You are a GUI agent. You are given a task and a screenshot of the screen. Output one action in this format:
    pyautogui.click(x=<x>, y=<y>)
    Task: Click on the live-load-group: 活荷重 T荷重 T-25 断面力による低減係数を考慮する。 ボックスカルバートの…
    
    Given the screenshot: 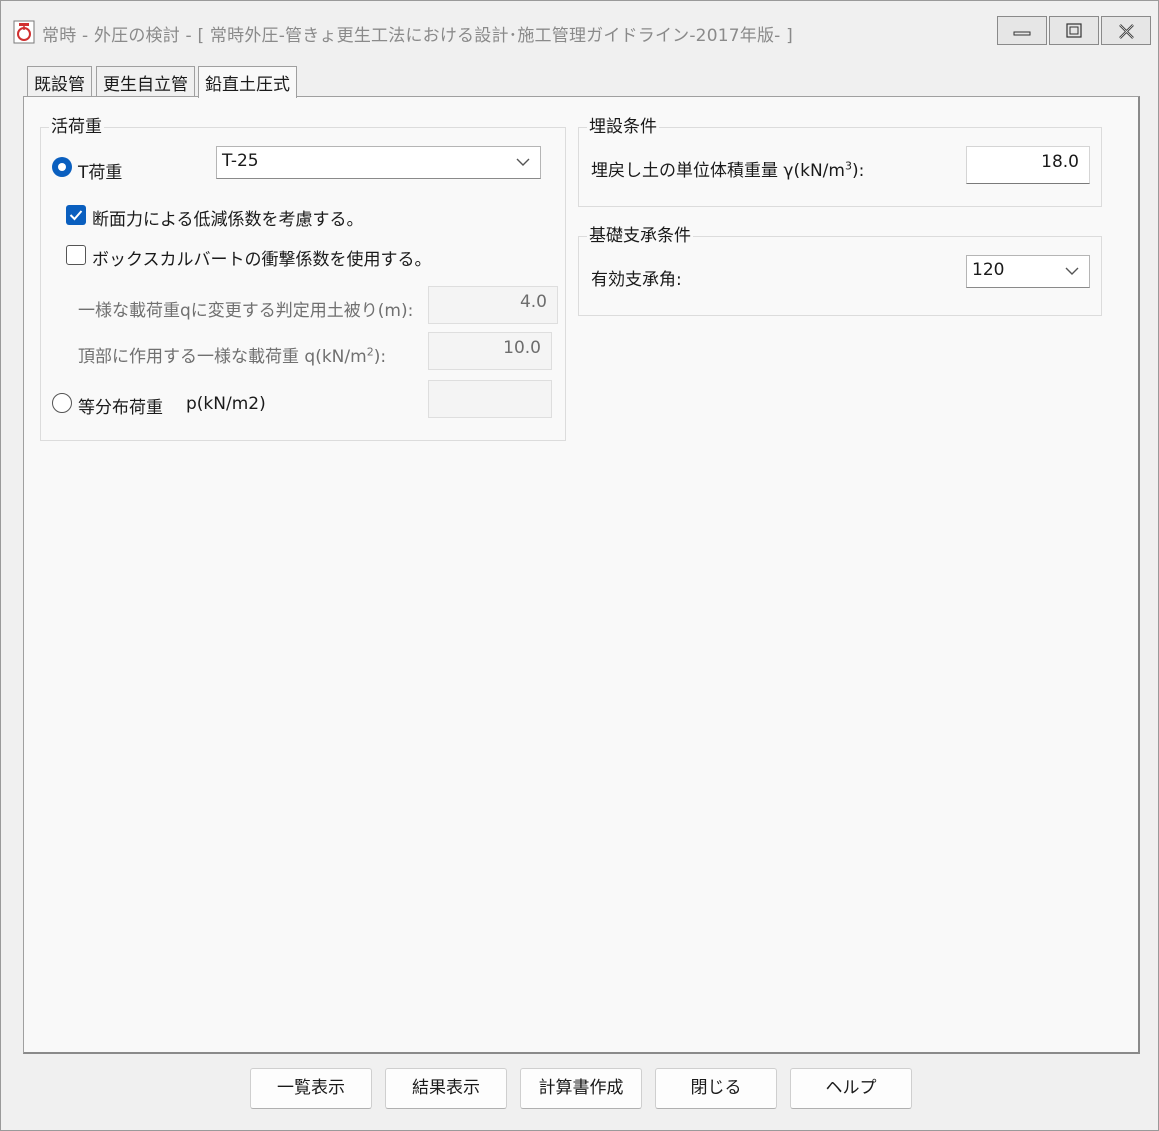 What is the action you would take?
    pyautogui.click(x=303, y=279)
    